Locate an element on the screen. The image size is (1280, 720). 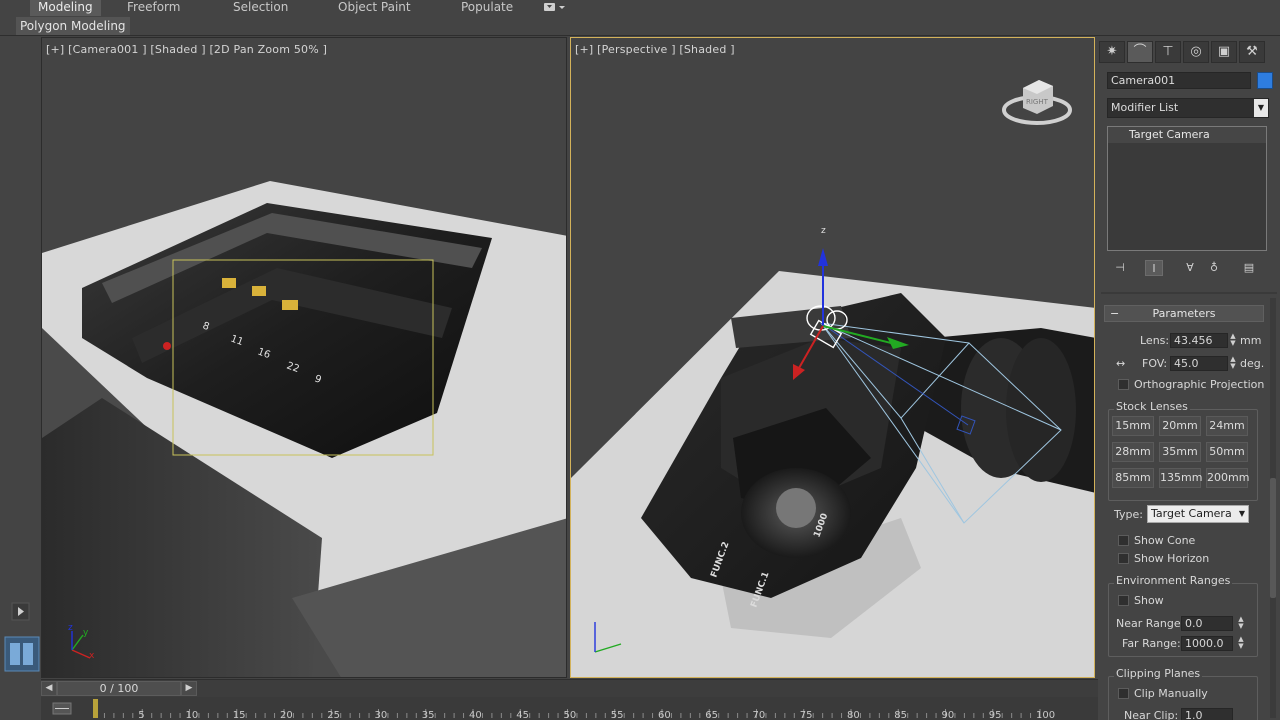
track-bar: 5 10 15 20 25 30 35 40 45 50 55 60 65 70 75 80 85 90 95 100 is located at coordinates (569, 708).